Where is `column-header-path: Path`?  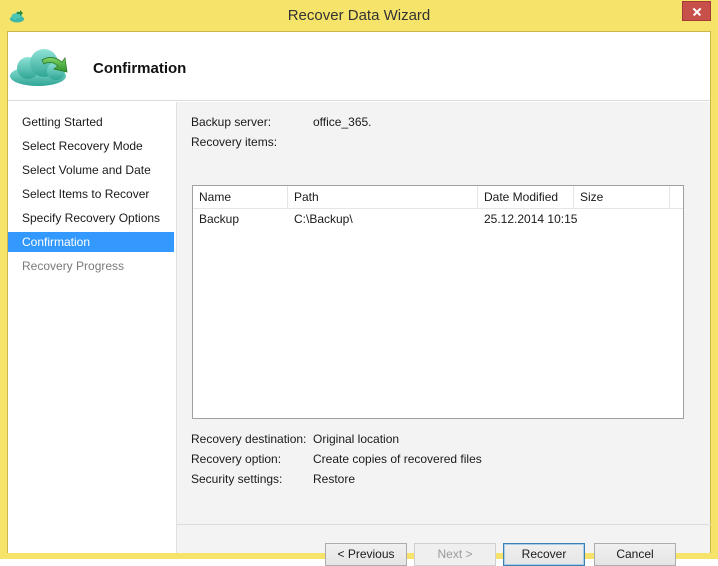
column-header-path: Path is located at coordinates (383, 197).